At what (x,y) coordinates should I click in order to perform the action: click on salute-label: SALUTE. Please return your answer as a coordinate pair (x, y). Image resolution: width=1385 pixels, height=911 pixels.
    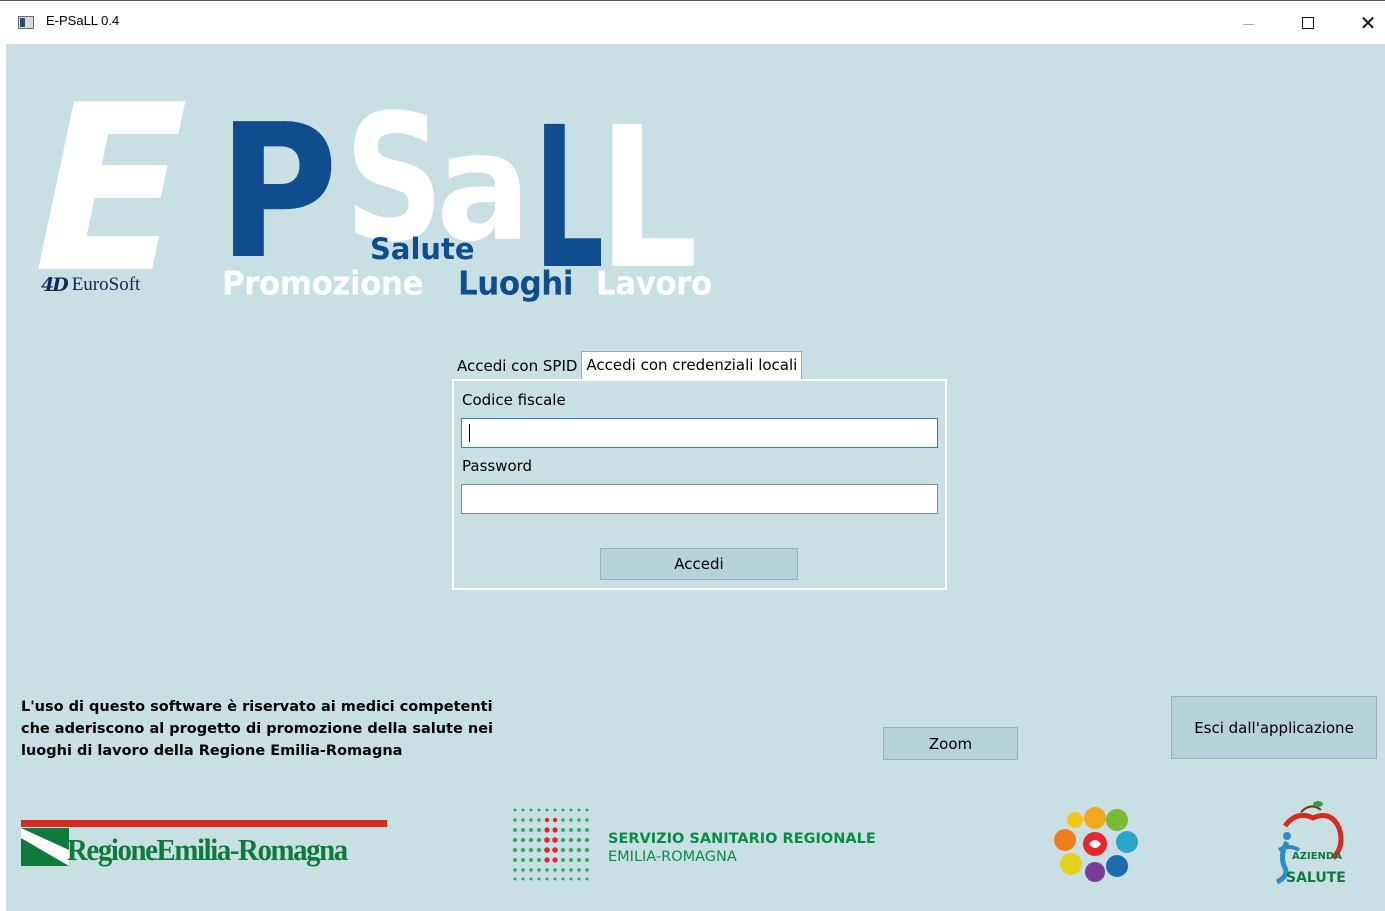
    Looking at the image, I should click on (1316, 878).